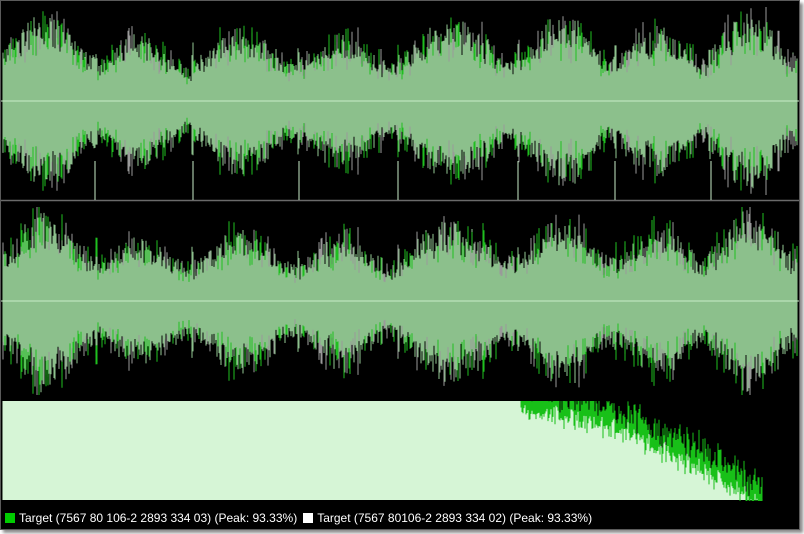 The image size is (804, 534). What do you see at coordinates (308, 518) in the screenshot?
I see `legend-swatch-white` at bounding box center [308, 518].